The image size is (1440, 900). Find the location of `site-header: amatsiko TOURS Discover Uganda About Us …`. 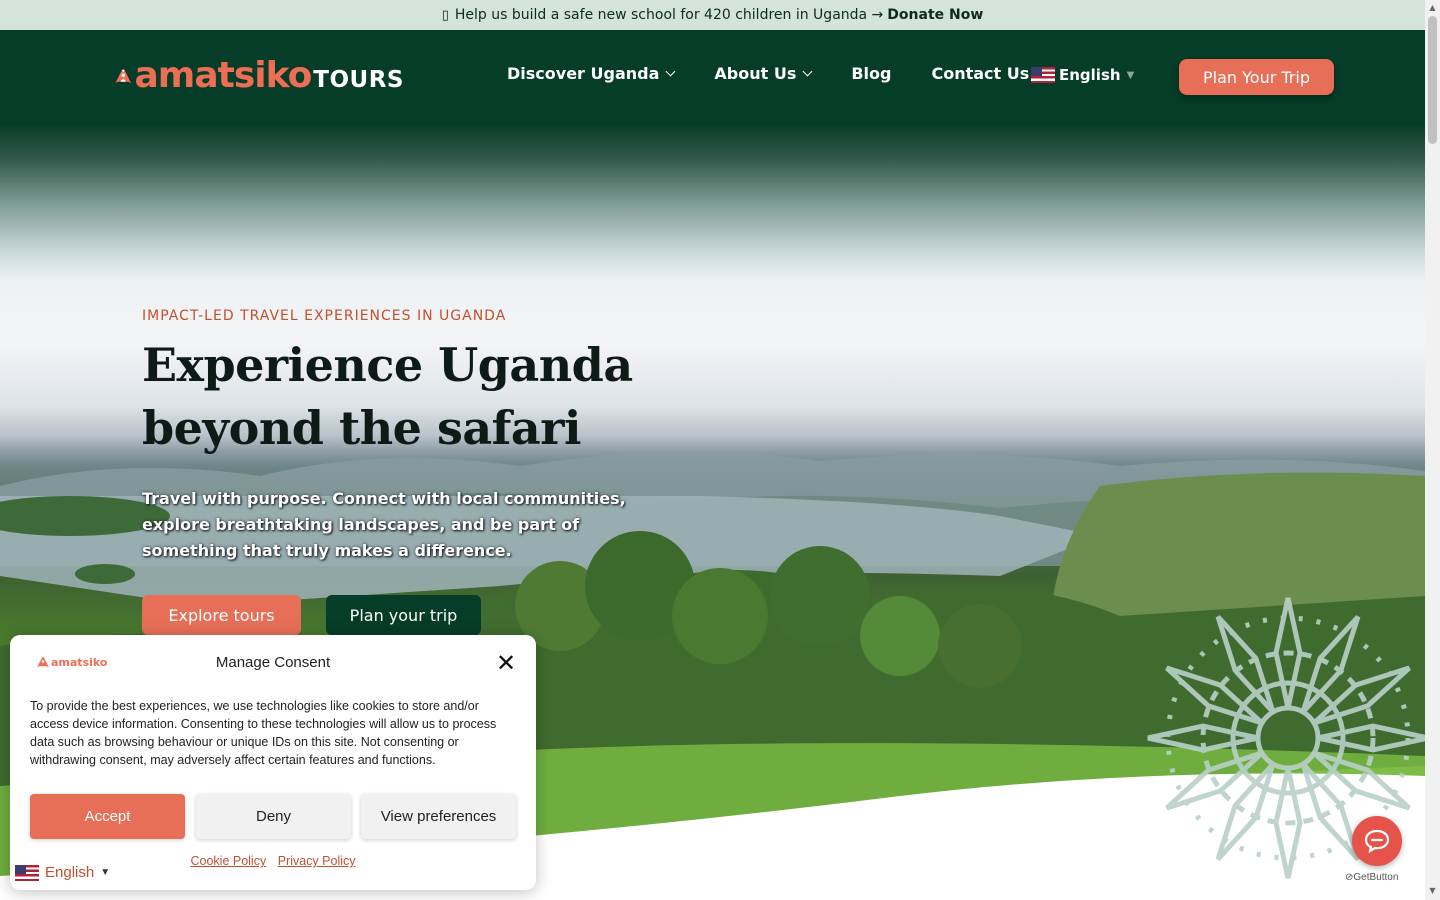

site-header: amatsiko TOURS Discover Uganda About Us … is located at coordinates (712, 78).